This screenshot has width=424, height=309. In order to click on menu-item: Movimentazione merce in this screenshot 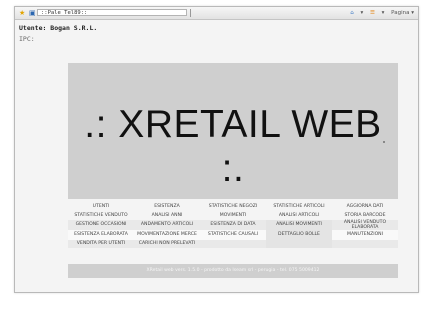, I will do `click(167, 235)`.